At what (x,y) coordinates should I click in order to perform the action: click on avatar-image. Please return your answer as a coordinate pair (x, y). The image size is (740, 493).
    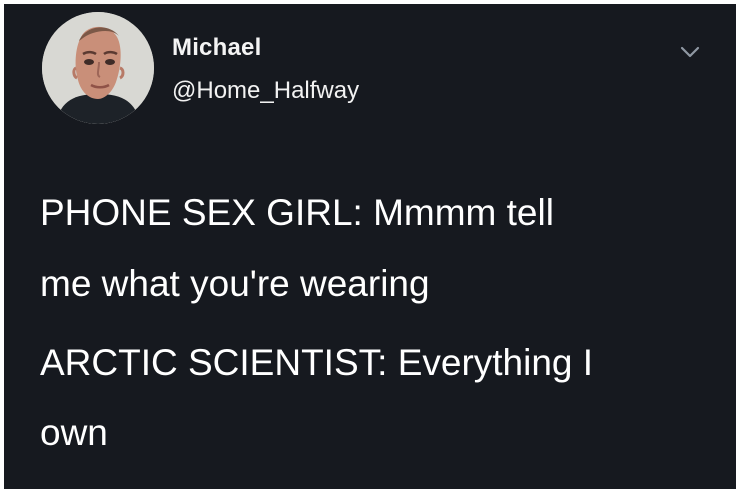
    Looking at the image, I should click on (98, 68).